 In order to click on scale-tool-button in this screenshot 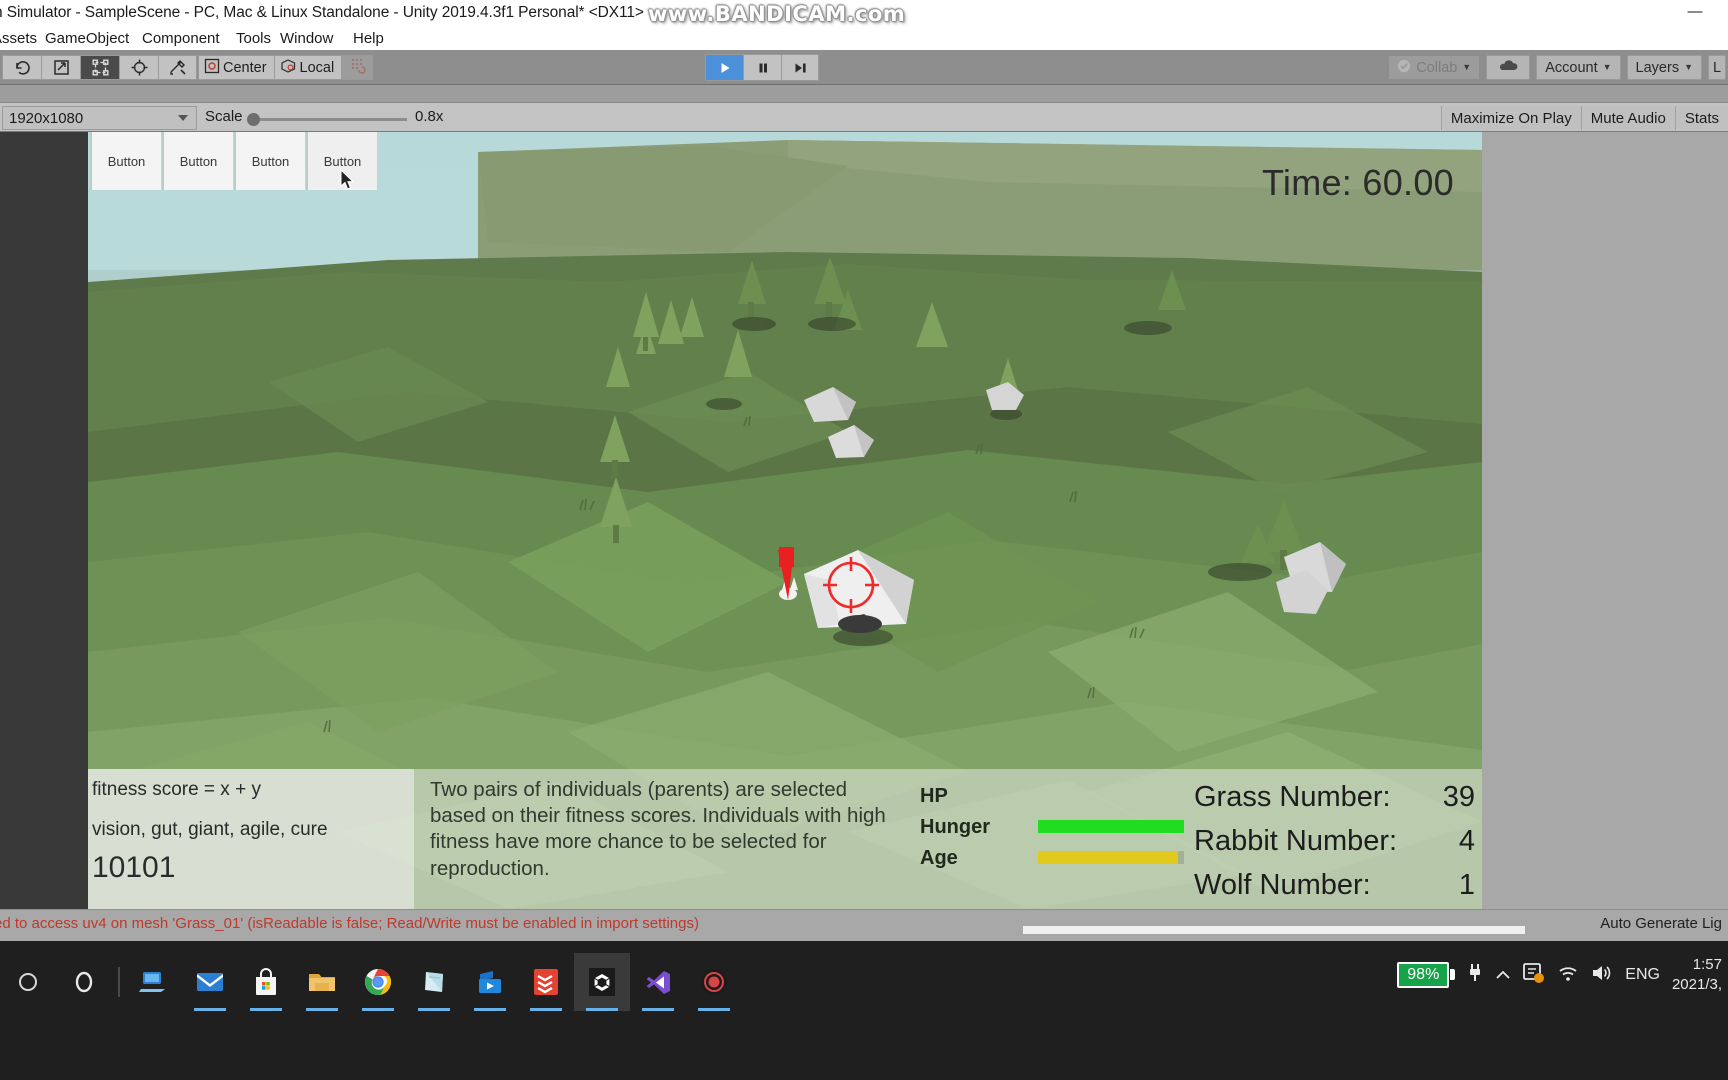, I will do `click(60, 67)`.